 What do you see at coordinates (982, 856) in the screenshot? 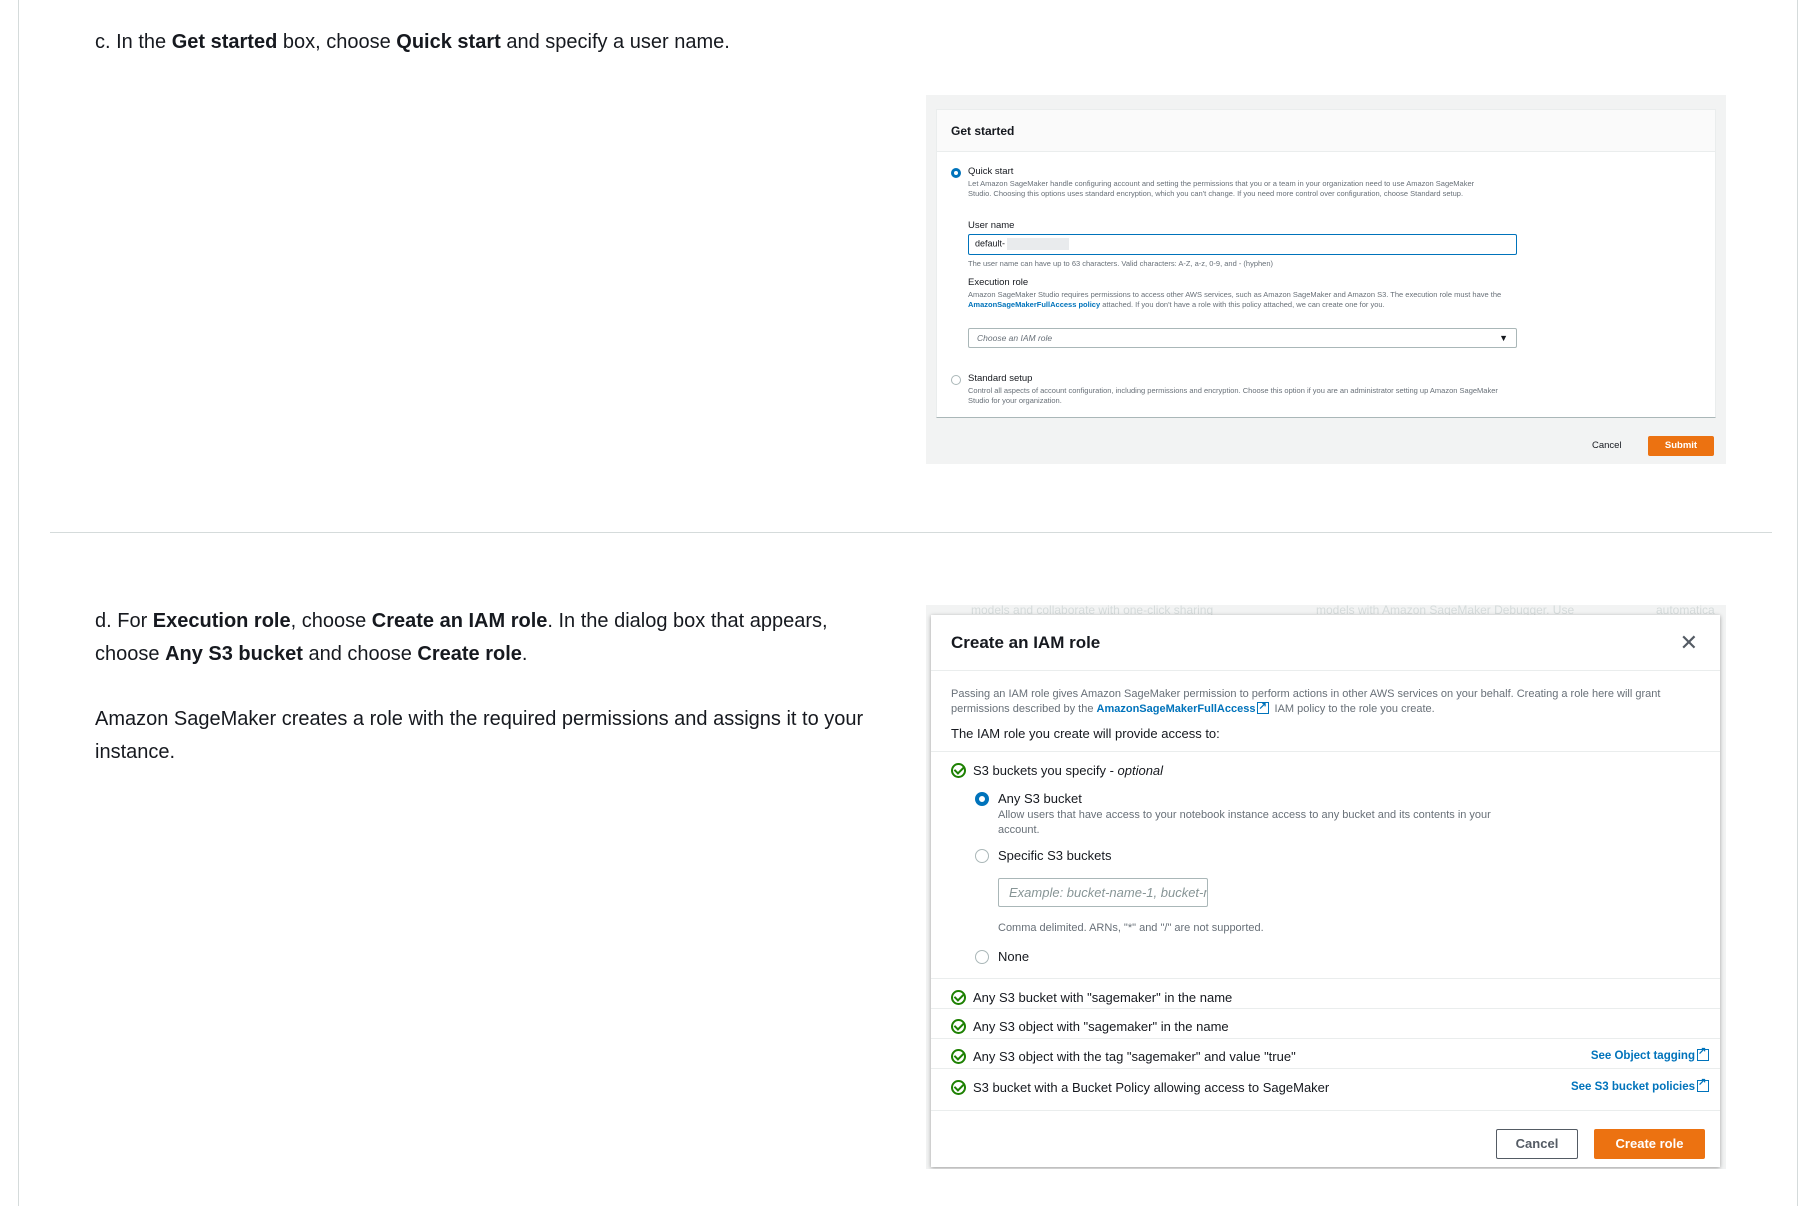
I see `specific-s3-buckets-radio` at bounding box center [982, 856].